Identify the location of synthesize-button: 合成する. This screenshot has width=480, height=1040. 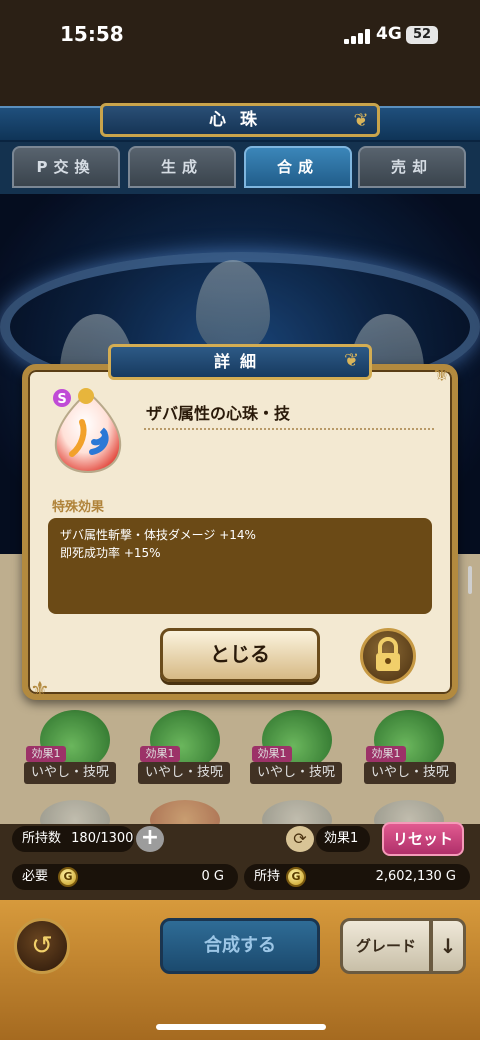
(240, 946).